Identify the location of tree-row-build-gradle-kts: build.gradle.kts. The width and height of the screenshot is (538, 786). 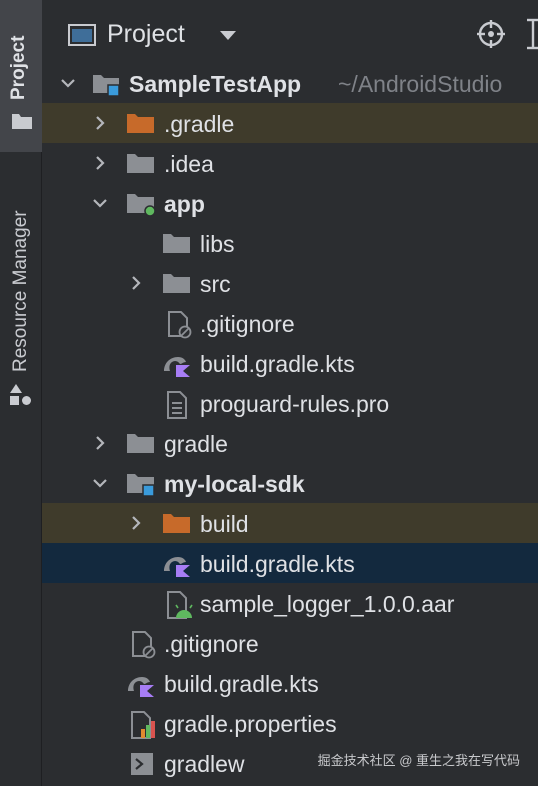
(290, 363).